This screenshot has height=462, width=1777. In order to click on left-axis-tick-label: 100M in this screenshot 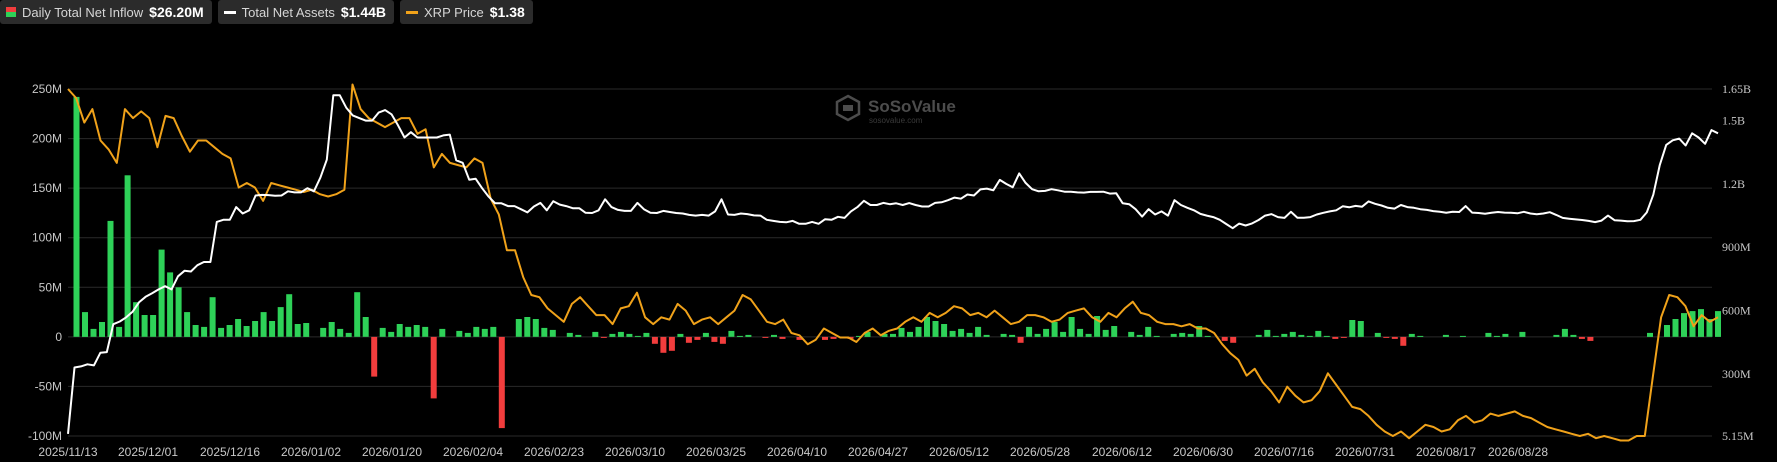, I will do `click(47, 238)`.